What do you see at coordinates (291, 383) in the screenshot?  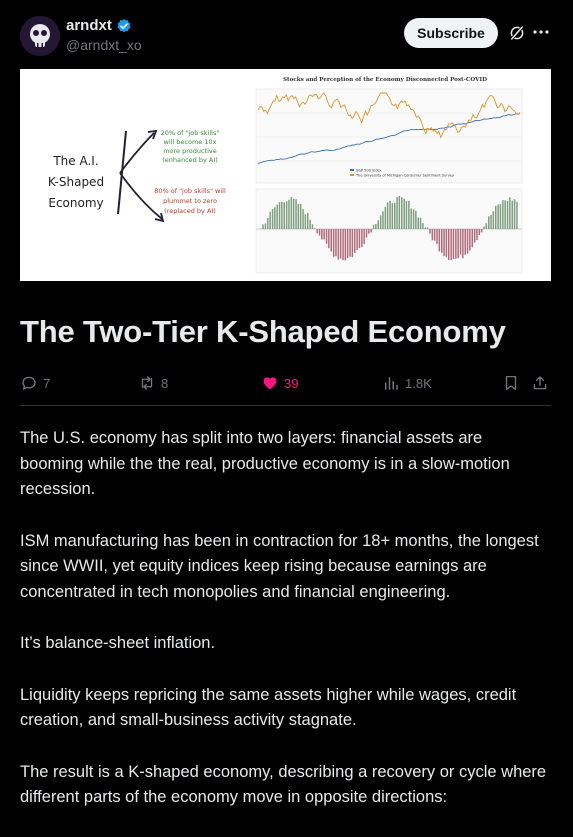 I see `like-count: 39` at bounding box center [291, 383].